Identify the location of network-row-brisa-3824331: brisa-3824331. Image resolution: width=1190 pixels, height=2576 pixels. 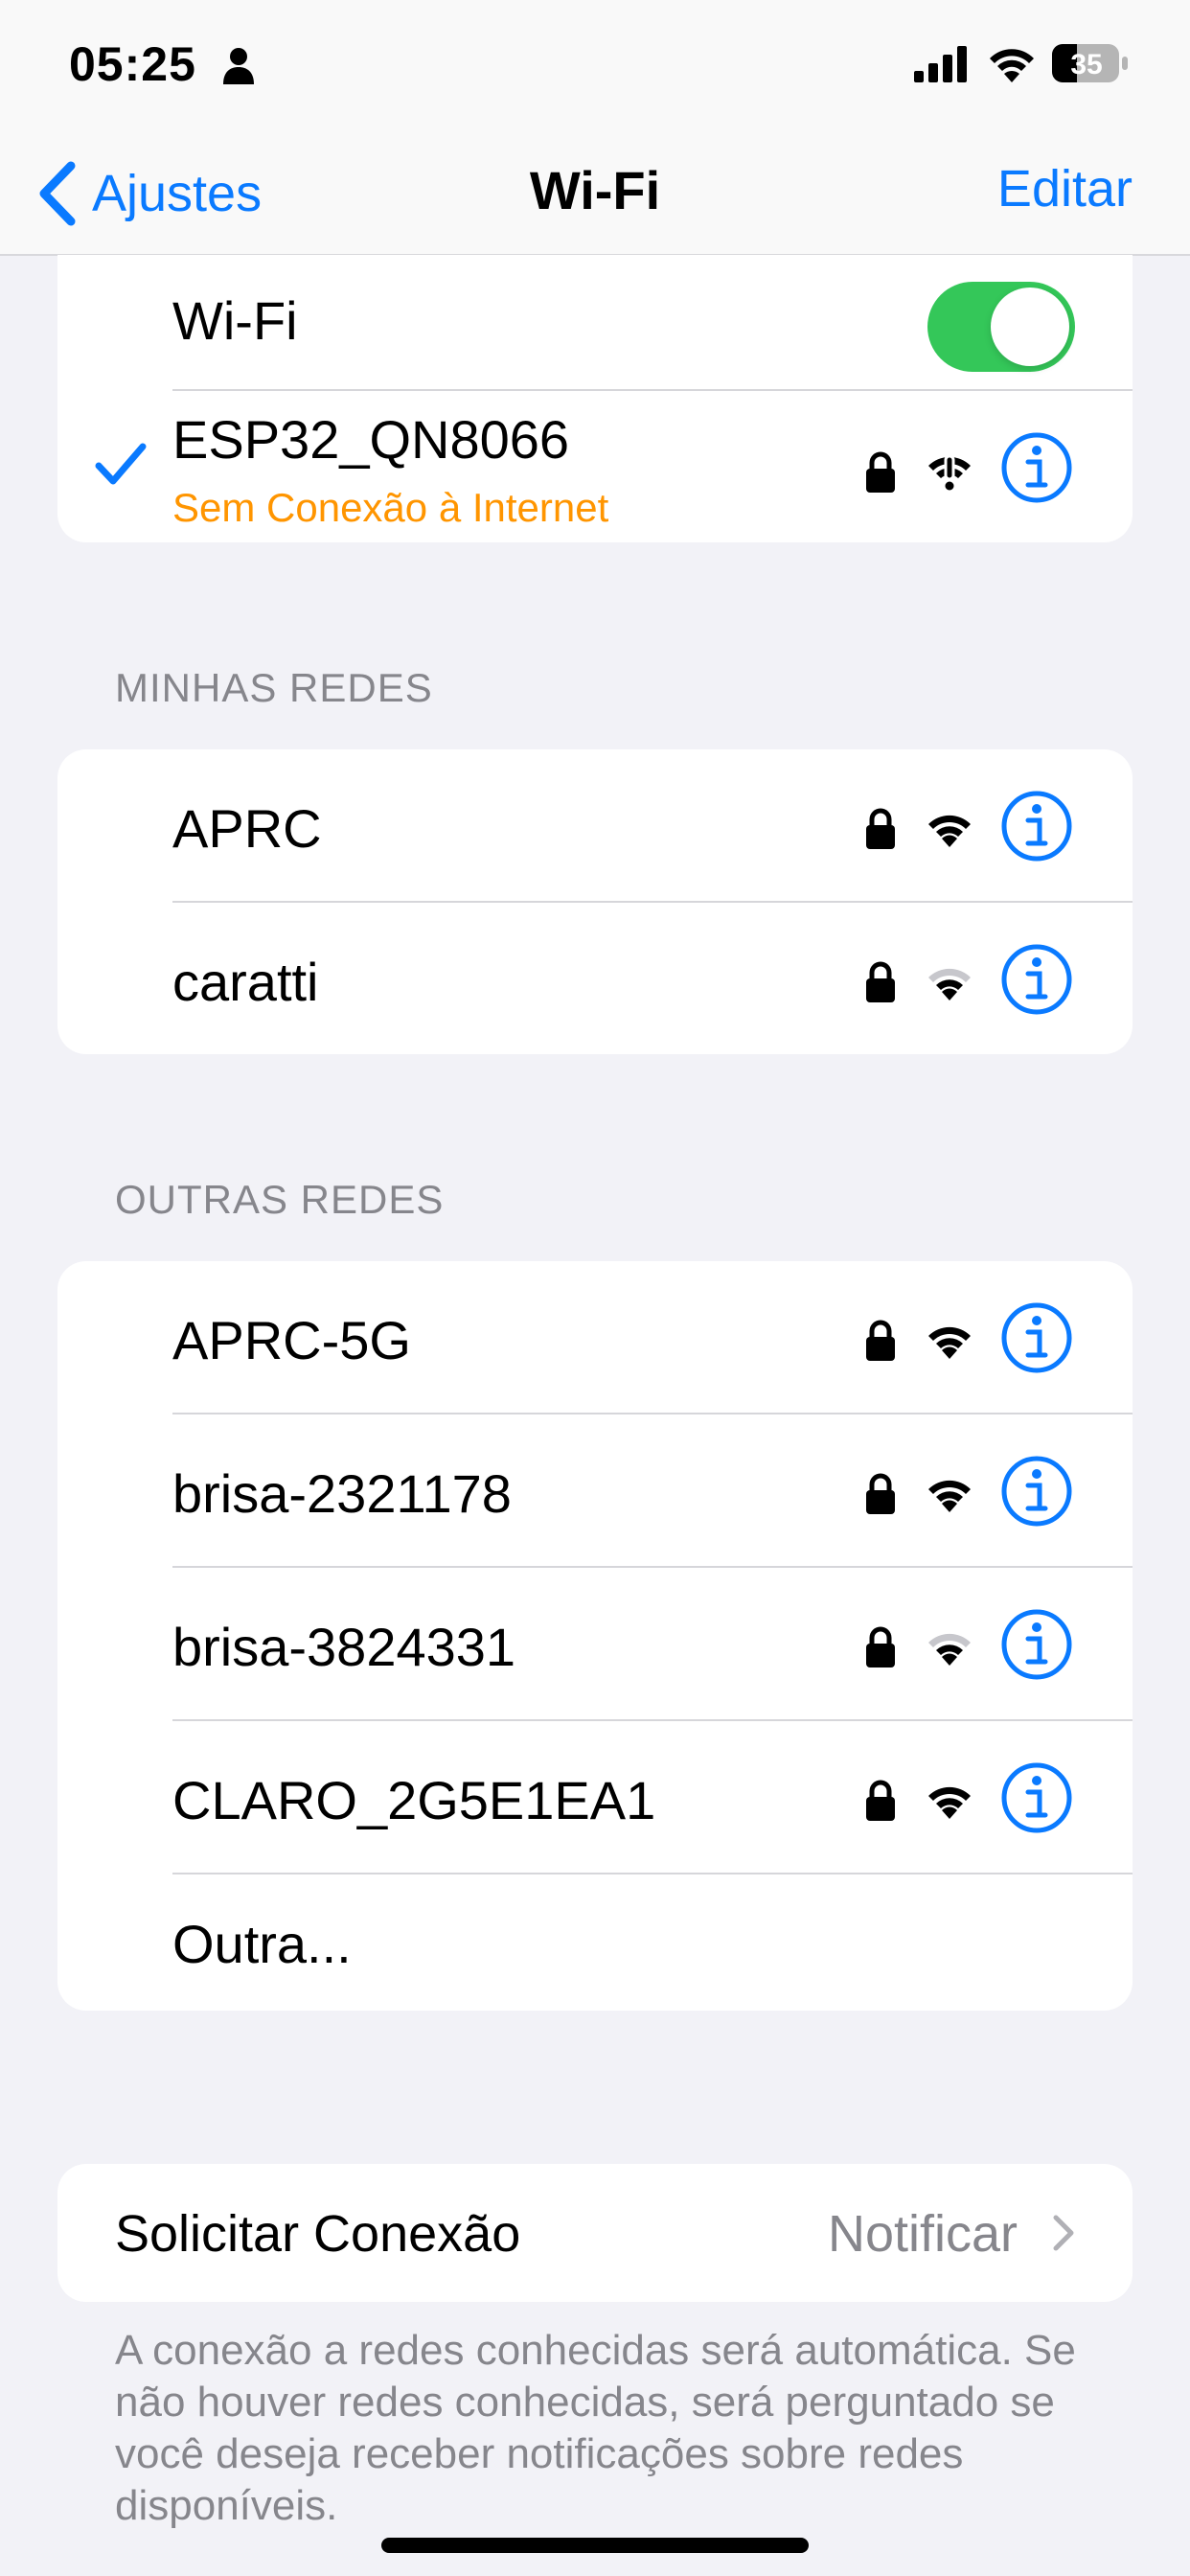
(595, 1644).